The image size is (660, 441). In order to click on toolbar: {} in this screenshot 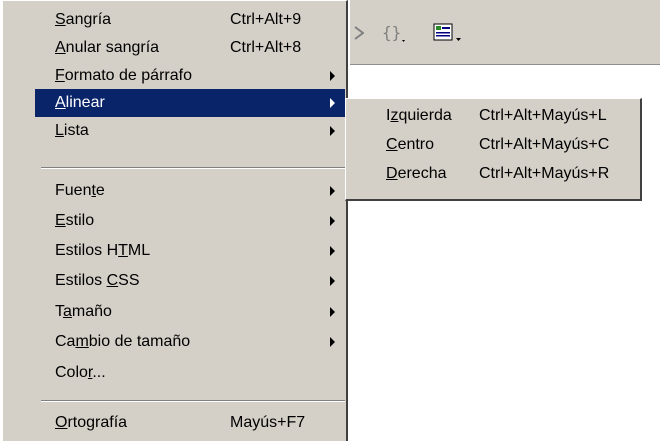, I will do `click(505, 32)`.